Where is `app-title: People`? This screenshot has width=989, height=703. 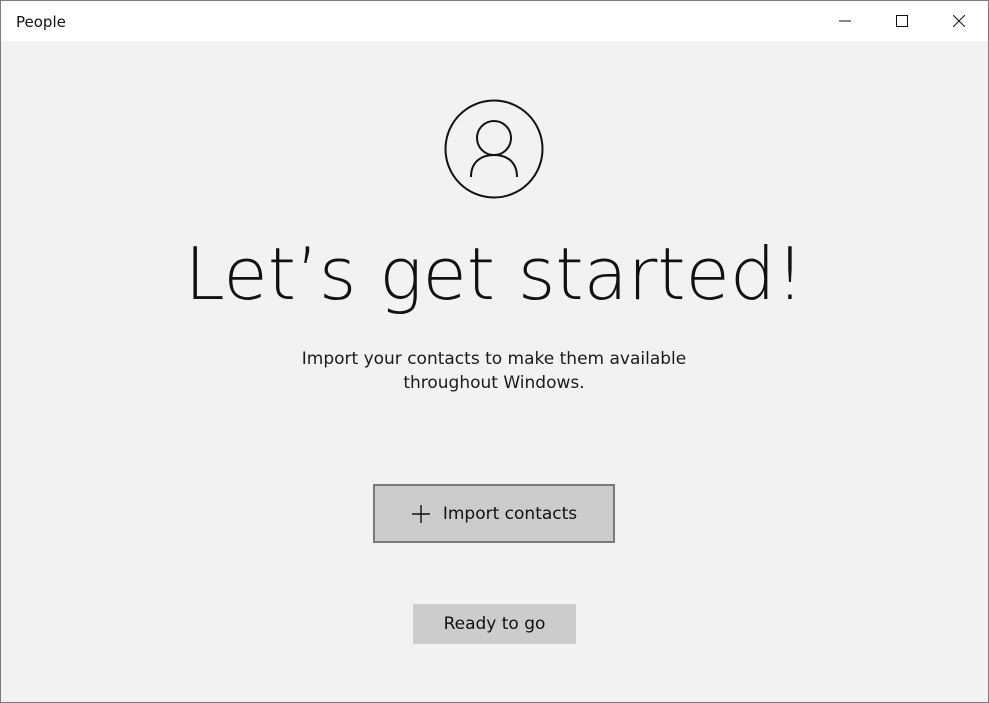
app-title: People is located at coordinates (41, 22).